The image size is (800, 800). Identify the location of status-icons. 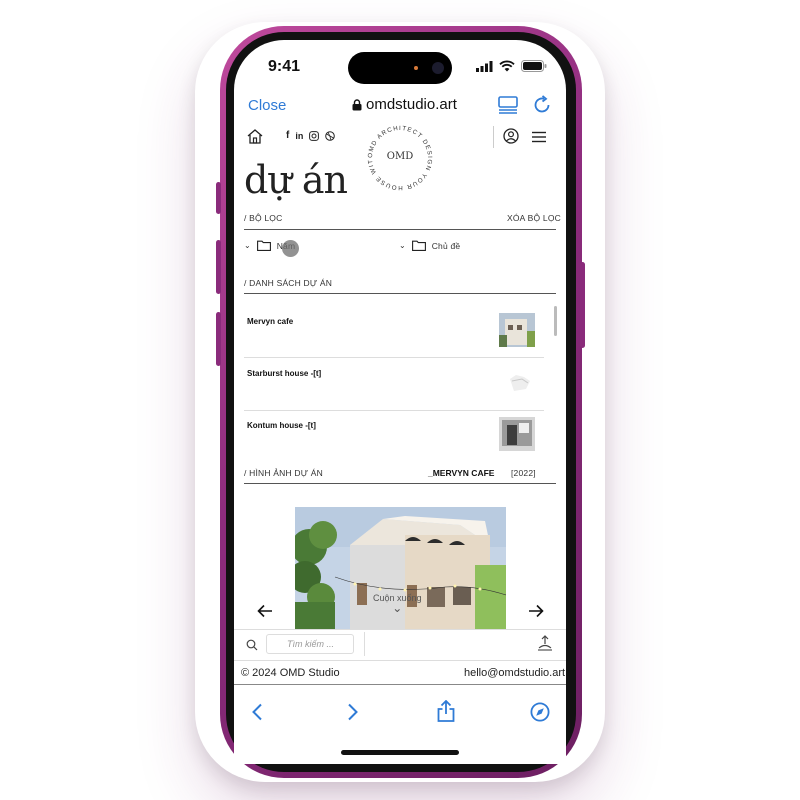
(511, 66).